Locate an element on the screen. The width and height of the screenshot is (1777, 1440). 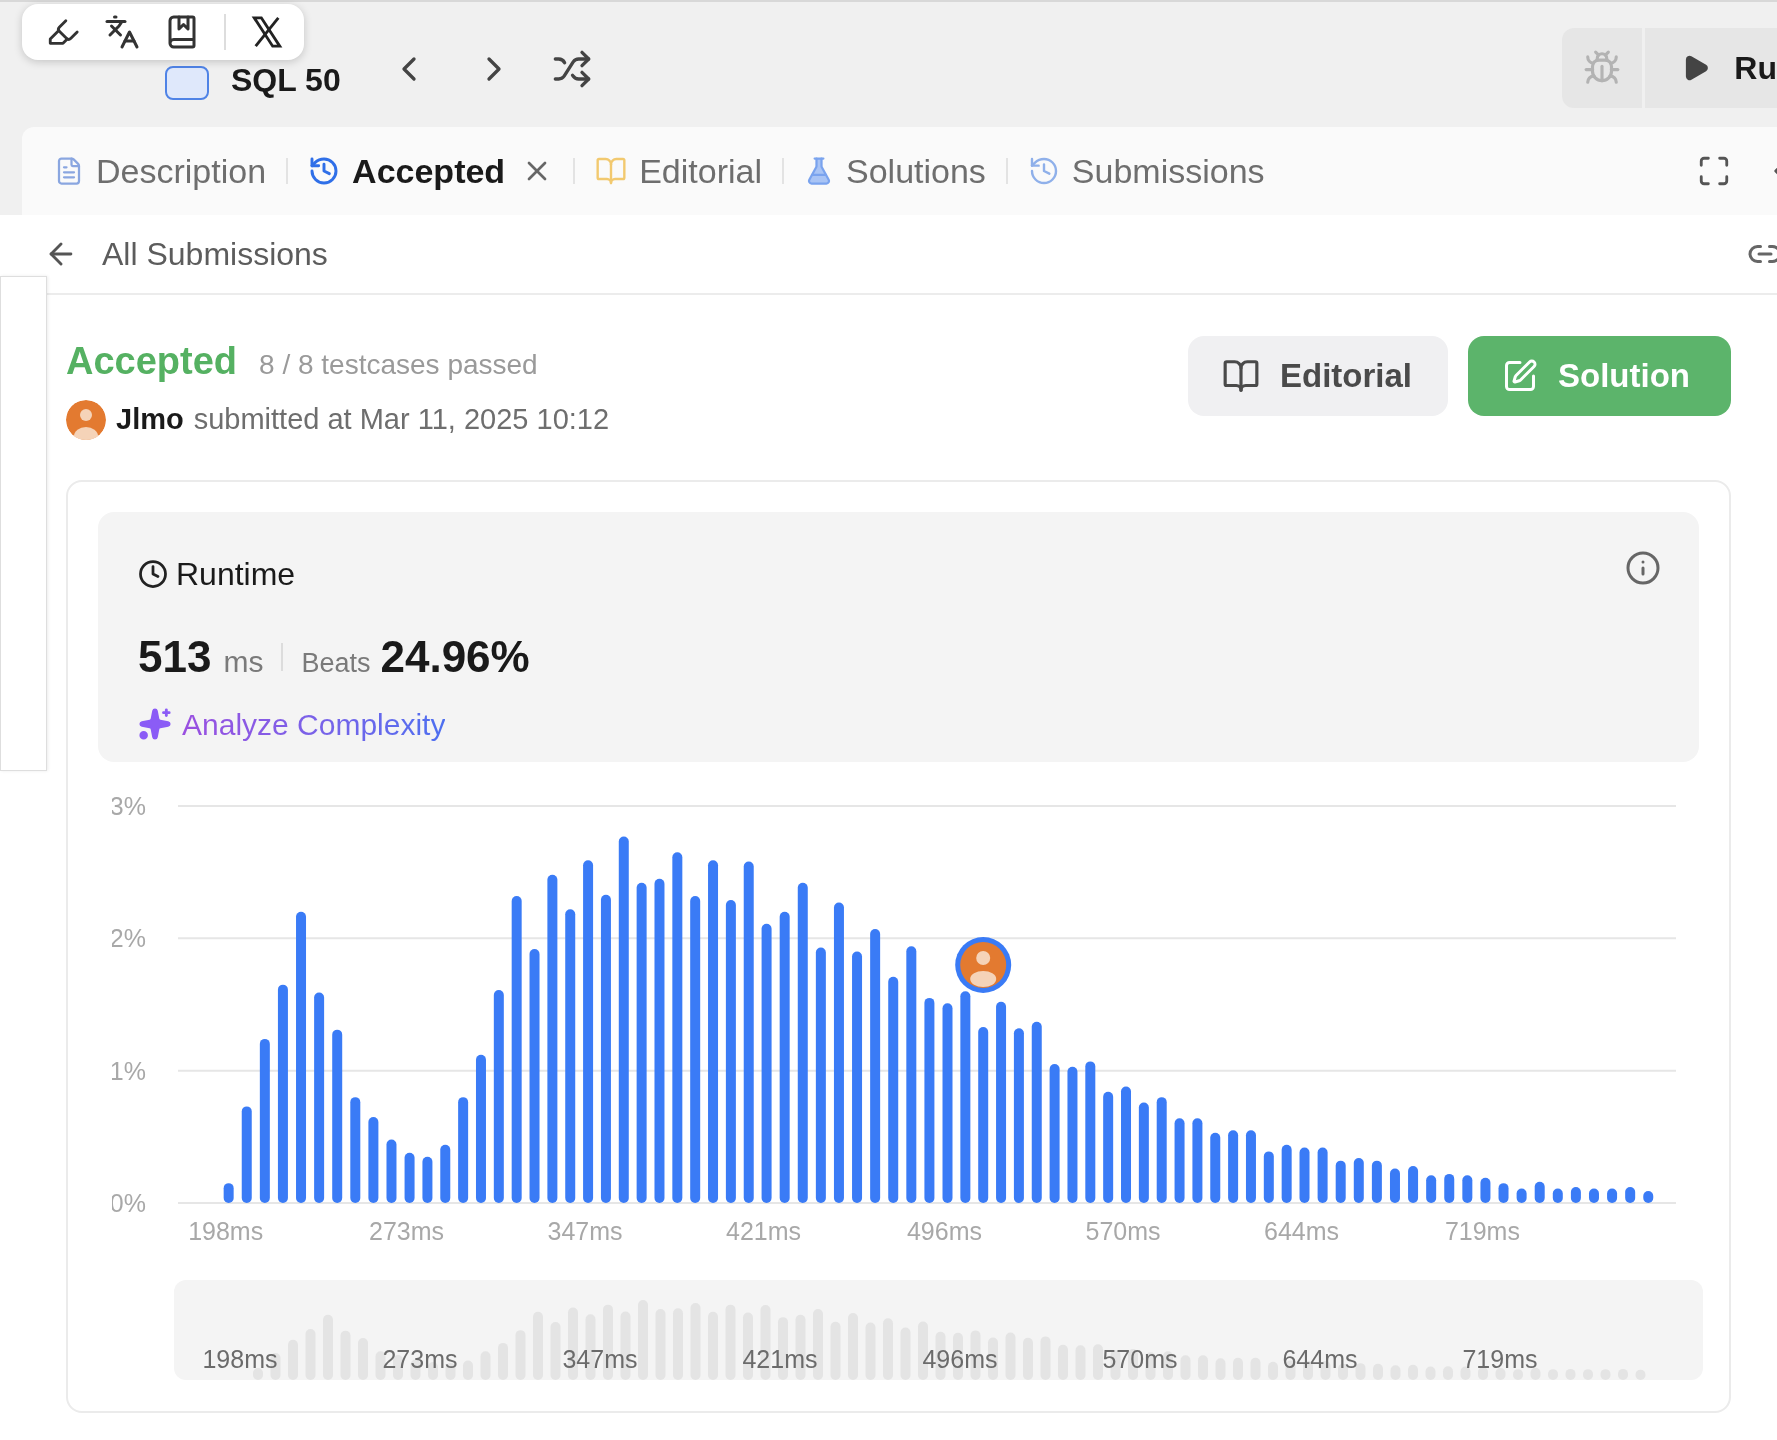
runtime-value: 513 is located at coordinates (175, 656).